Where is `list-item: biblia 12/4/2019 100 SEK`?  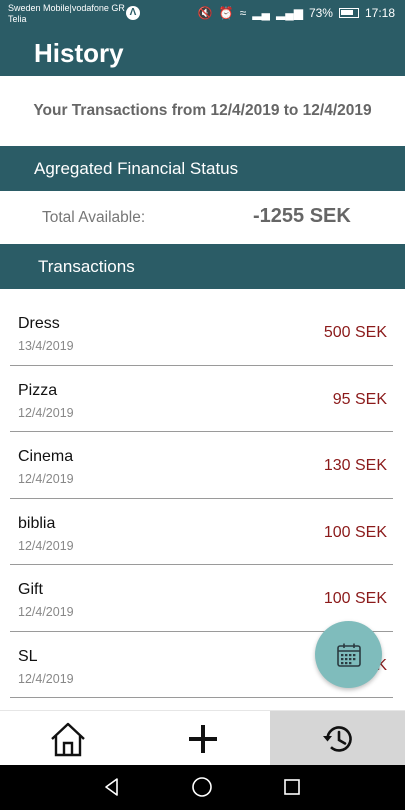 list-item: biblia 12/4/2019 100 SEK is located at coordinates (201, 532).